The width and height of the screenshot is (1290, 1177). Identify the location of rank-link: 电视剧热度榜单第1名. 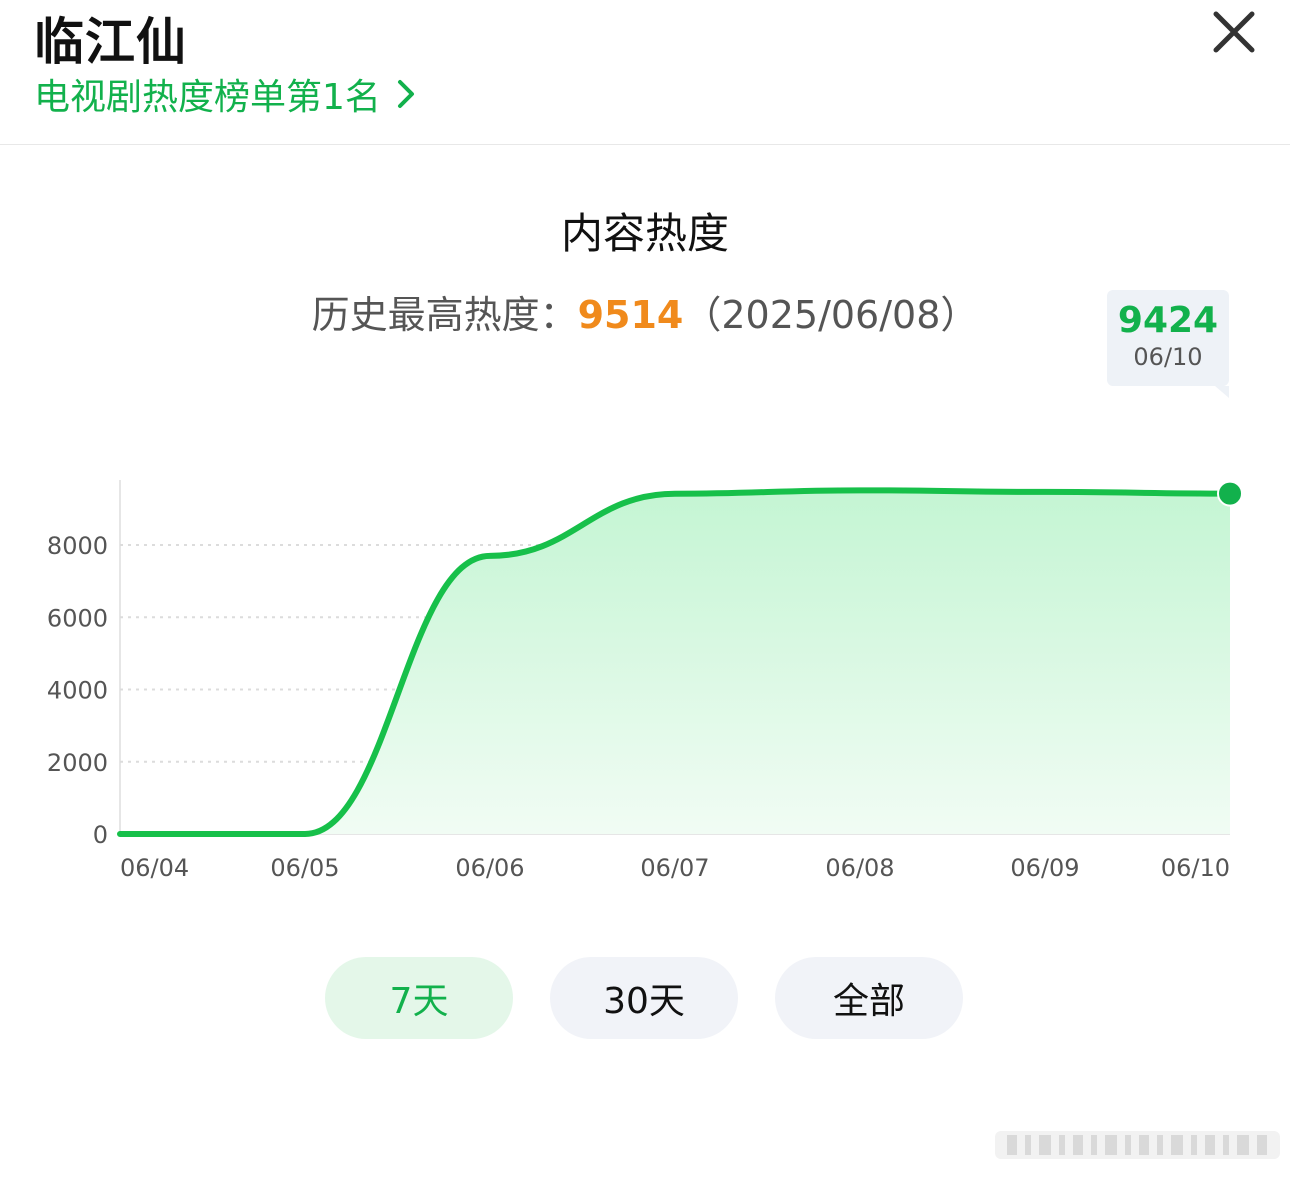
(224, 94).